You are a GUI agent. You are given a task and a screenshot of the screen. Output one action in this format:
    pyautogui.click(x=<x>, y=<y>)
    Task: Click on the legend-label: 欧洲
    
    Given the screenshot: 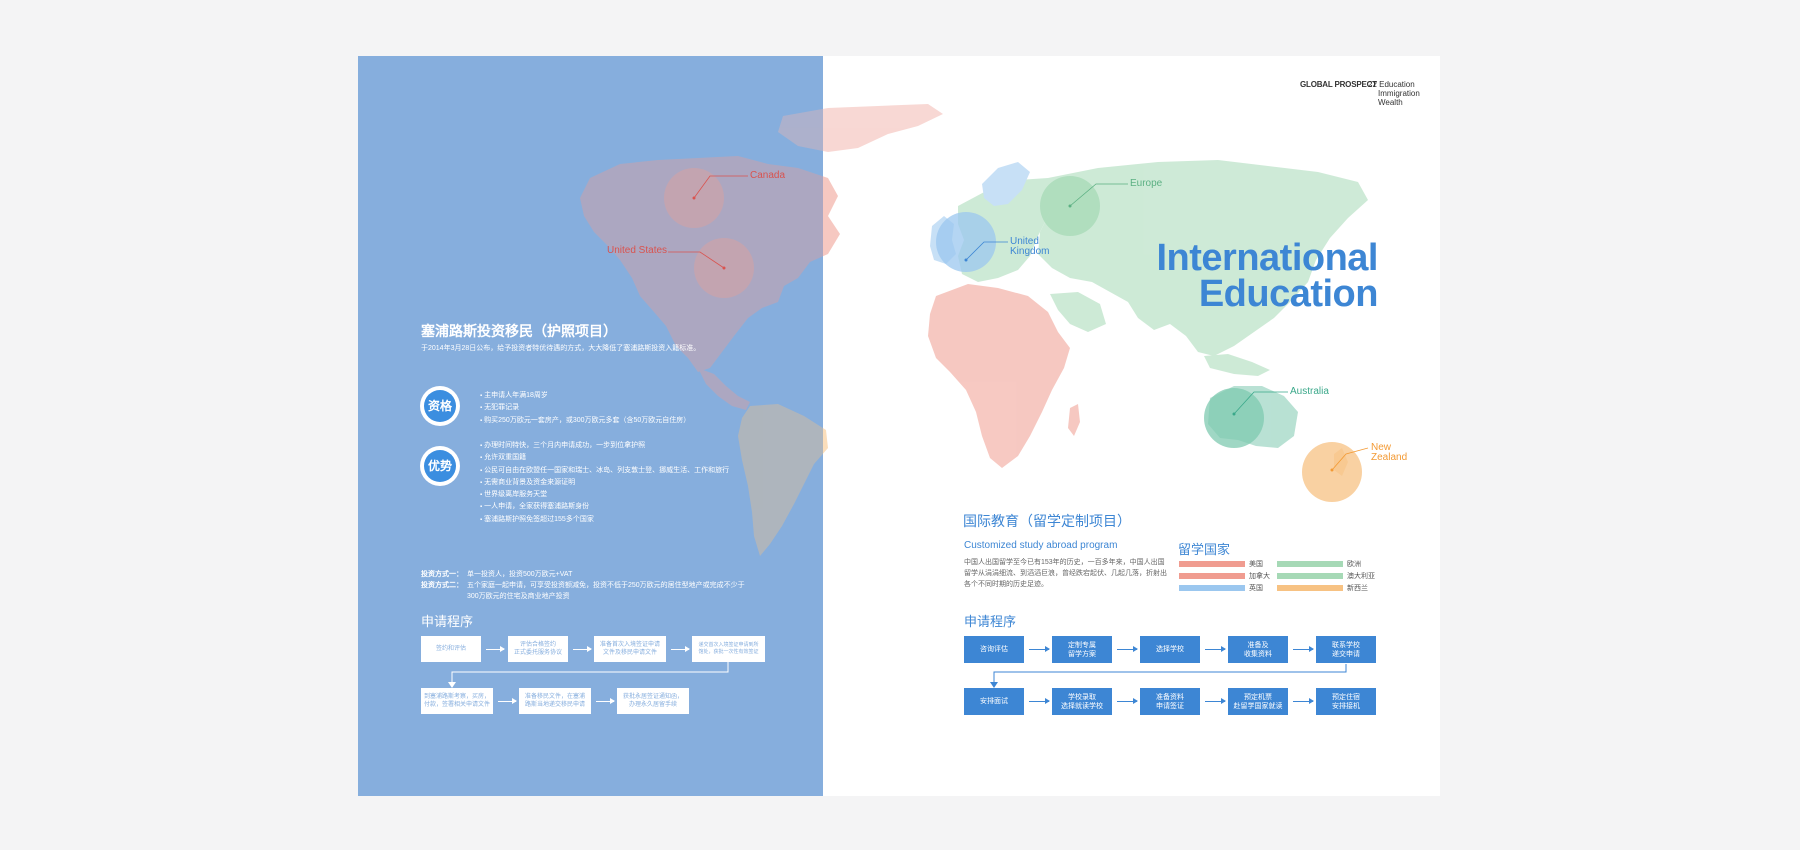 What is the action you would take?
    pyautogui.click(x=1354, y=564)
    